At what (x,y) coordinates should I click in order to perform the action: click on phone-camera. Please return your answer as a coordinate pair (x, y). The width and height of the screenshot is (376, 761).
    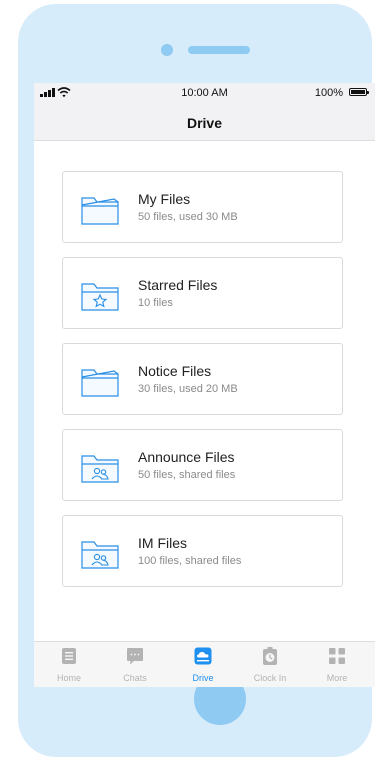
    Looking at the image, I should click on (167, 50).